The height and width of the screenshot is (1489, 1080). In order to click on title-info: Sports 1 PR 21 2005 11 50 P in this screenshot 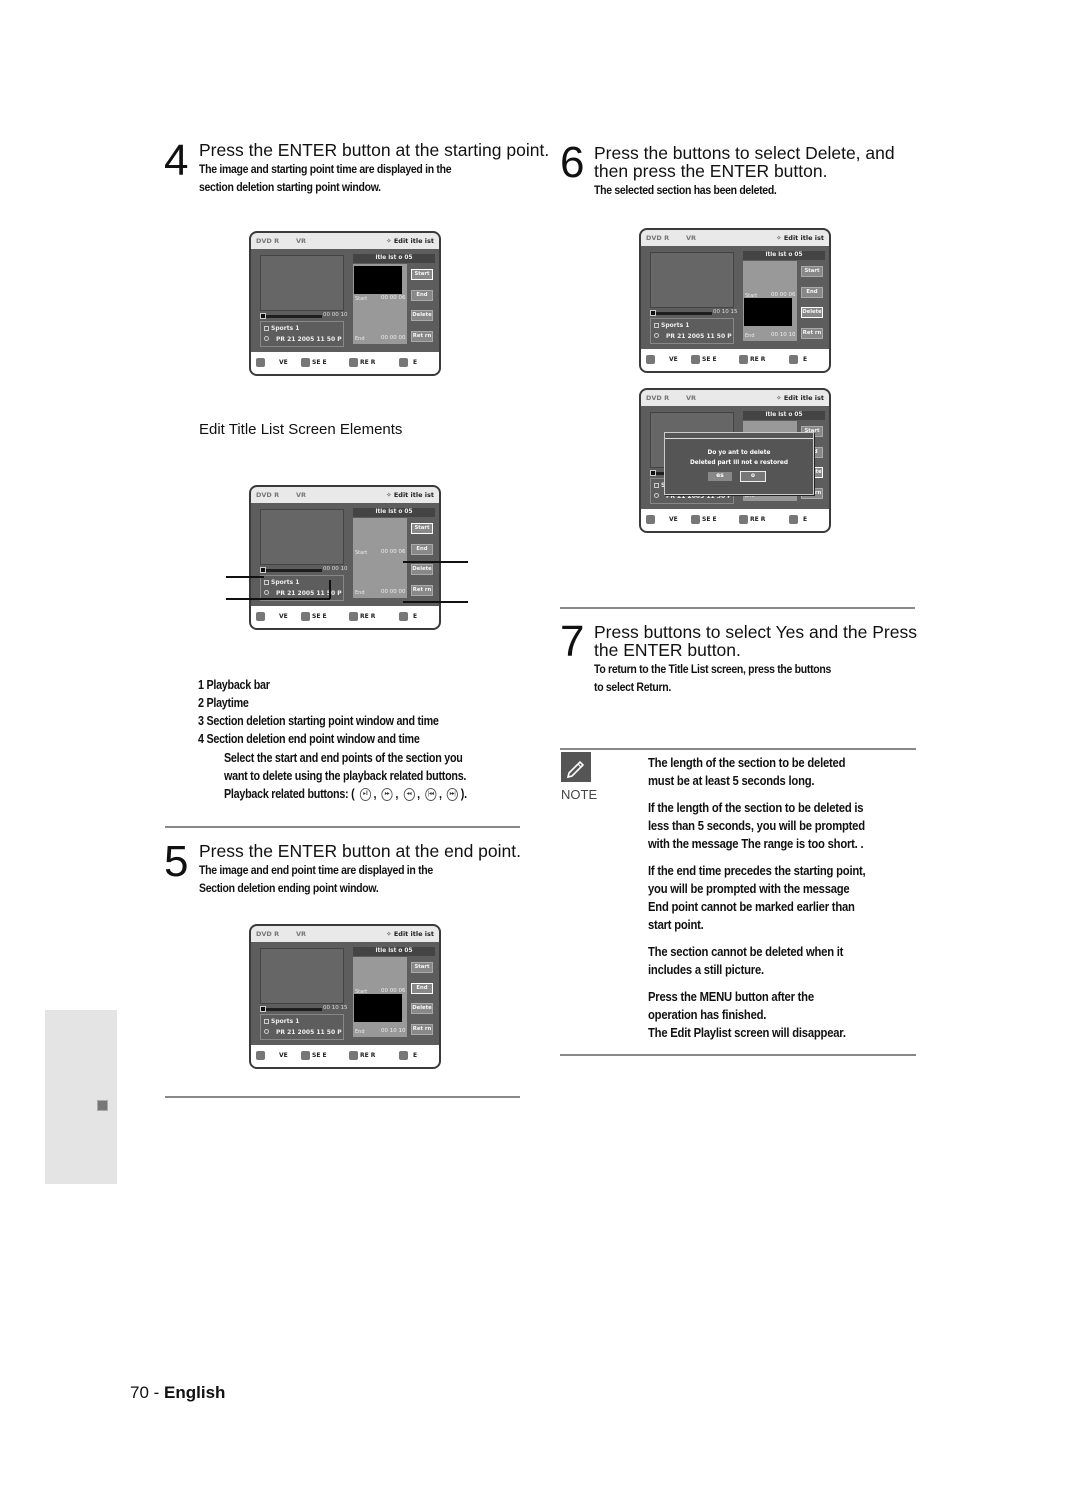, I will do `click(302, 1027)`.